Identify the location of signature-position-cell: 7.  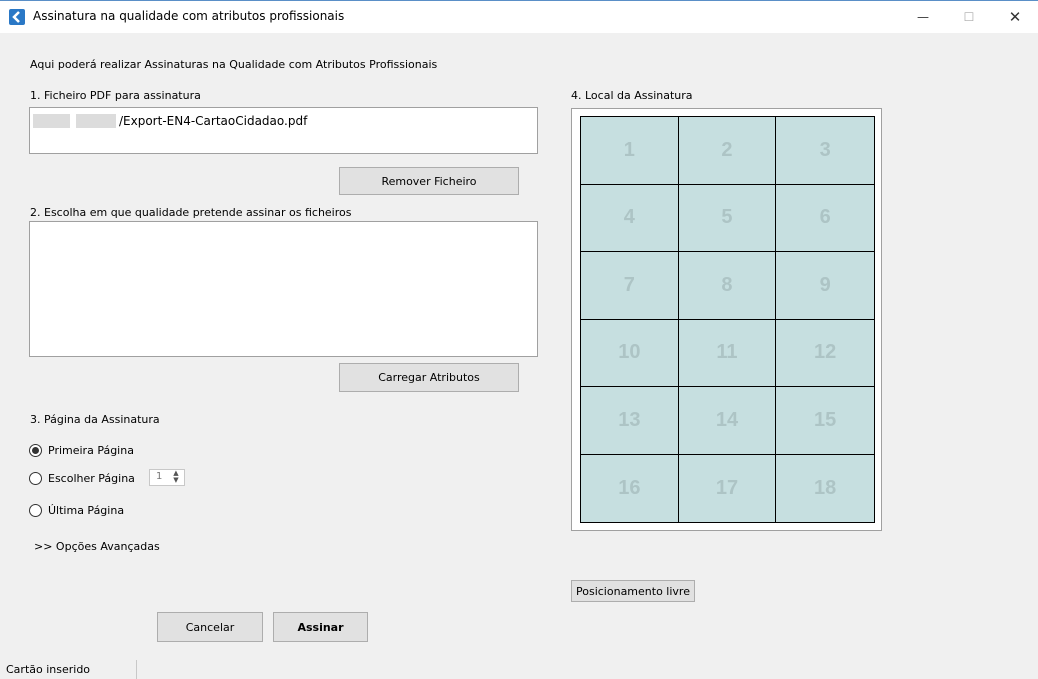
(630, 286).